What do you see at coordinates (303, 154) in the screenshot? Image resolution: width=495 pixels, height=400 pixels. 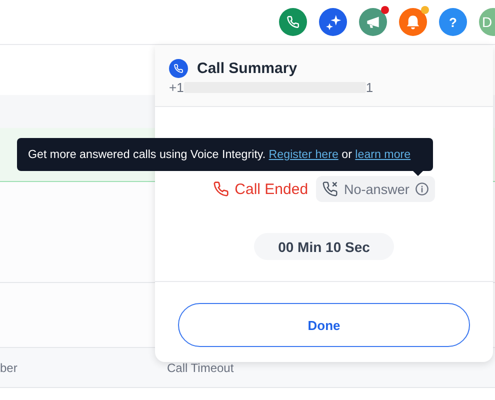 I see `tooltip-link: Register here` at bounding box center [303, 154].